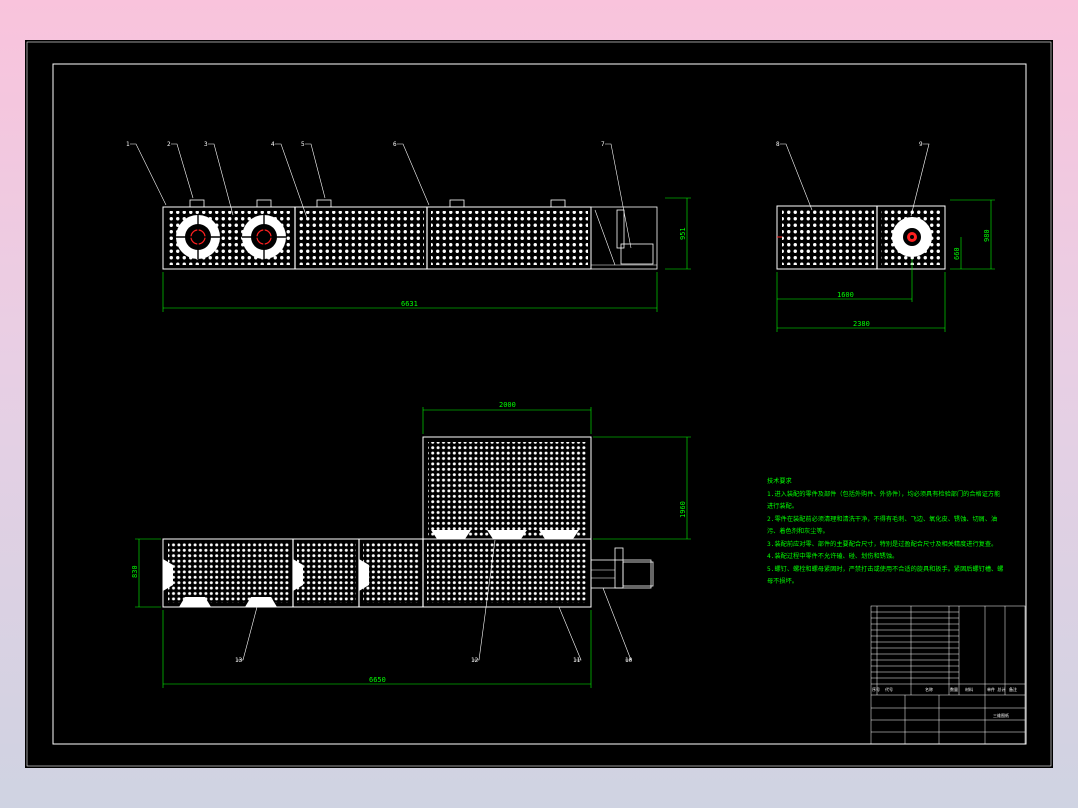 The height and width of the screenshot is (808, 1078). I want to click on front-view: 1 2 3 4 5 6 7 6631 951, so click(408, 226).